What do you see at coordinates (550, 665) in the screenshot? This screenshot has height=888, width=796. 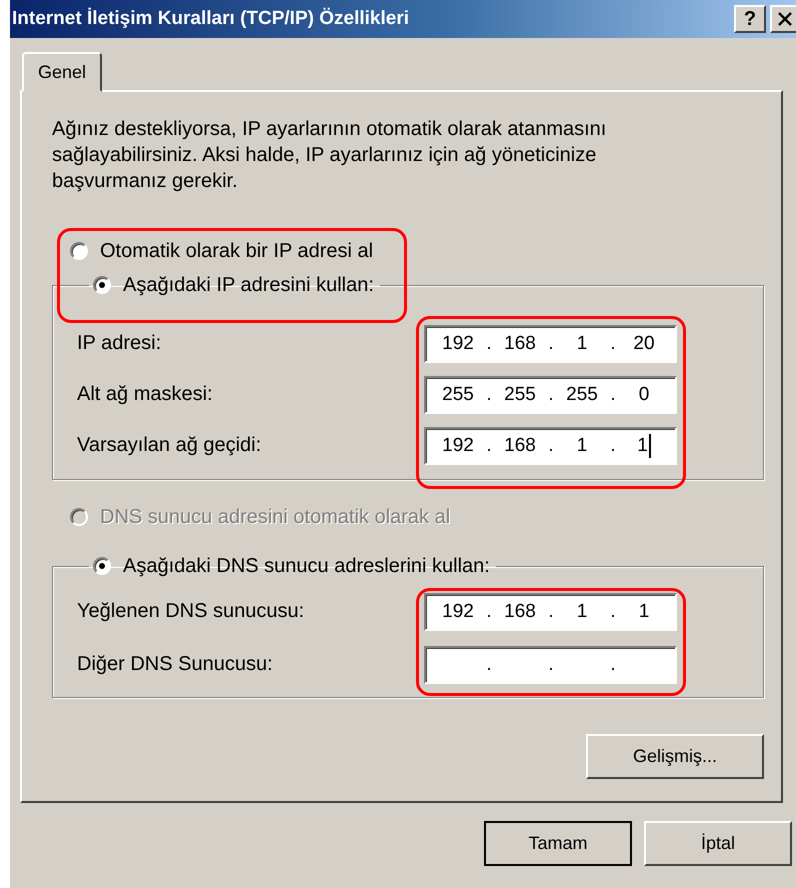 I see `ip-address-field: . . .` at bounding box center [550, 665].